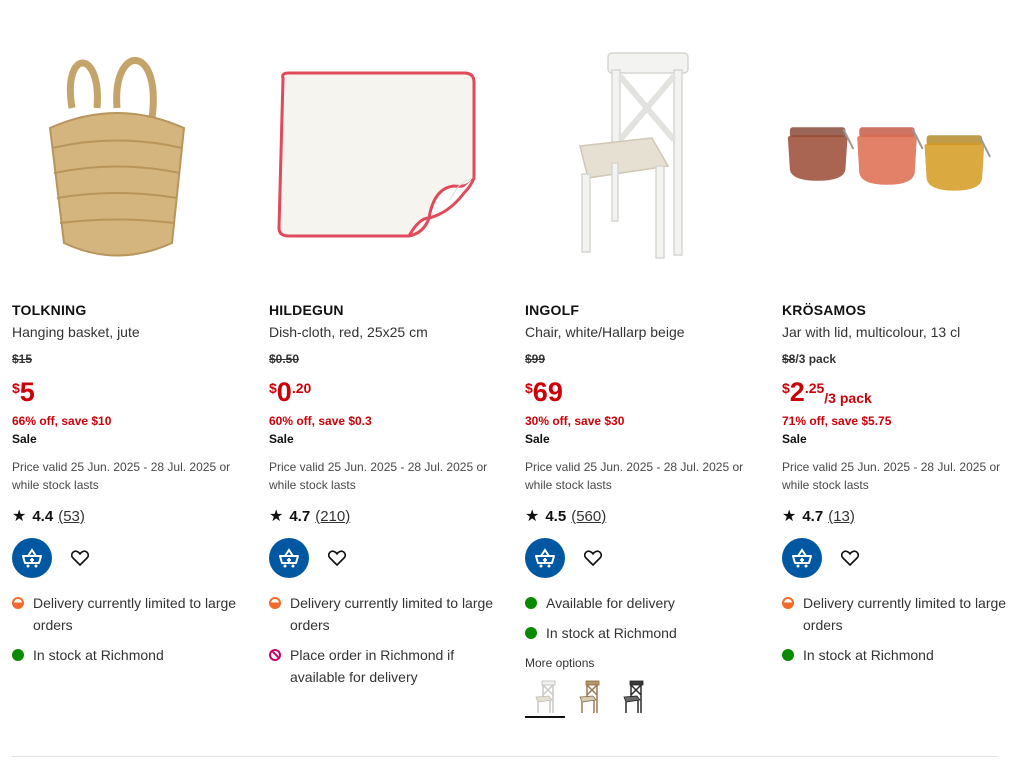  What do you see at coordinates (284, 392) in the screenshot?
I see `price-integer: 0` at bounding box center [284, 392].